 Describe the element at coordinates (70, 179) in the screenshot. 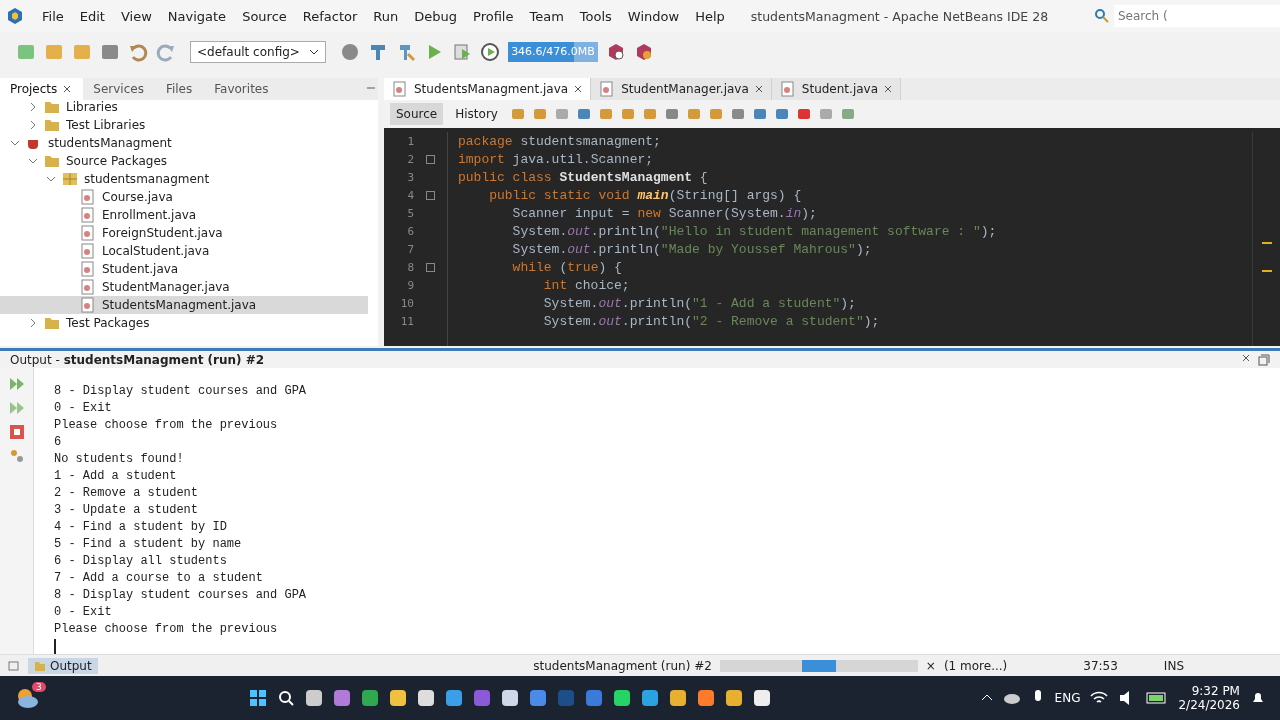

I see `package-icon` at that location.